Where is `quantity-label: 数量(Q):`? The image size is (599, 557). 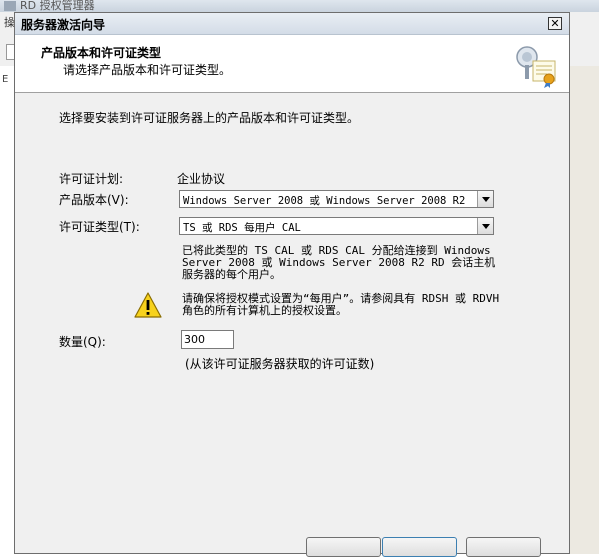 quantity-label: 数量(Q): is located at coordinates (82, 342).